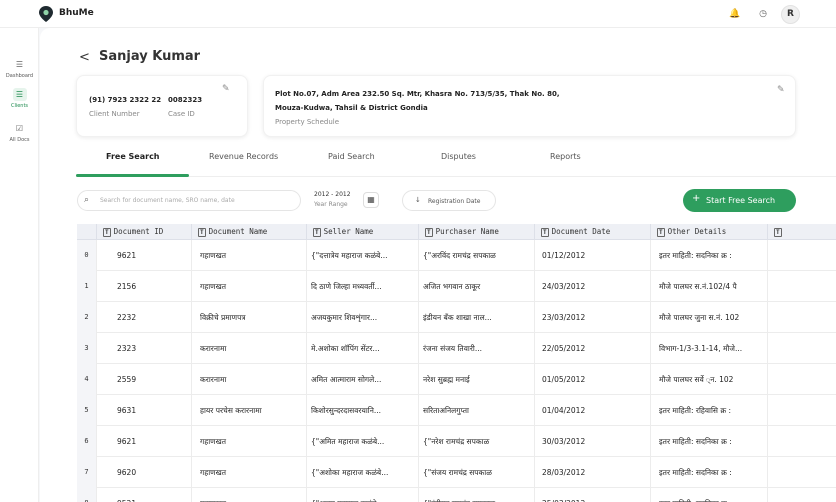 Image resolution: width=836 pixels, height=502 pixels. I want to click on back-icon: <, so click(84, 57).